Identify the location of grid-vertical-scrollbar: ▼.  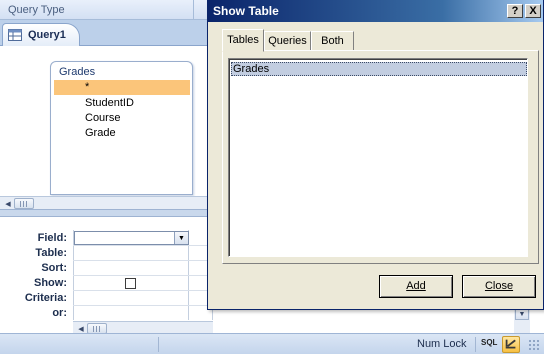
(522, 320).